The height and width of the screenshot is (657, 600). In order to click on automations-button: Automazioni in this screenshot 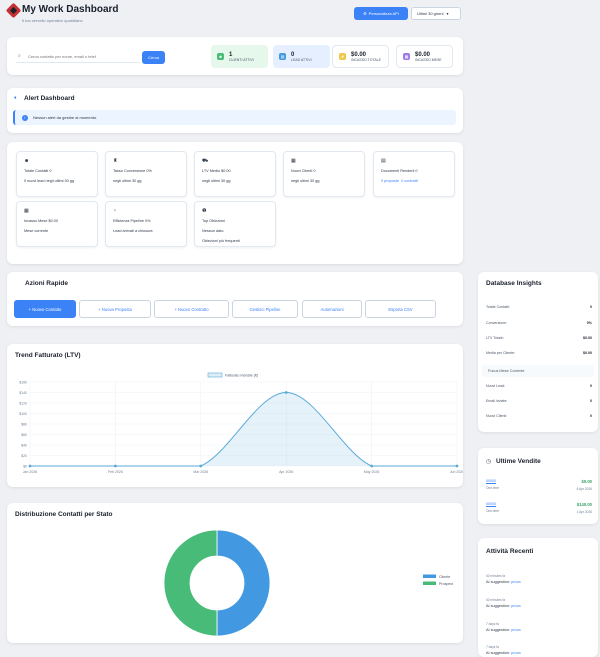, I will do `click(332, 309)`.